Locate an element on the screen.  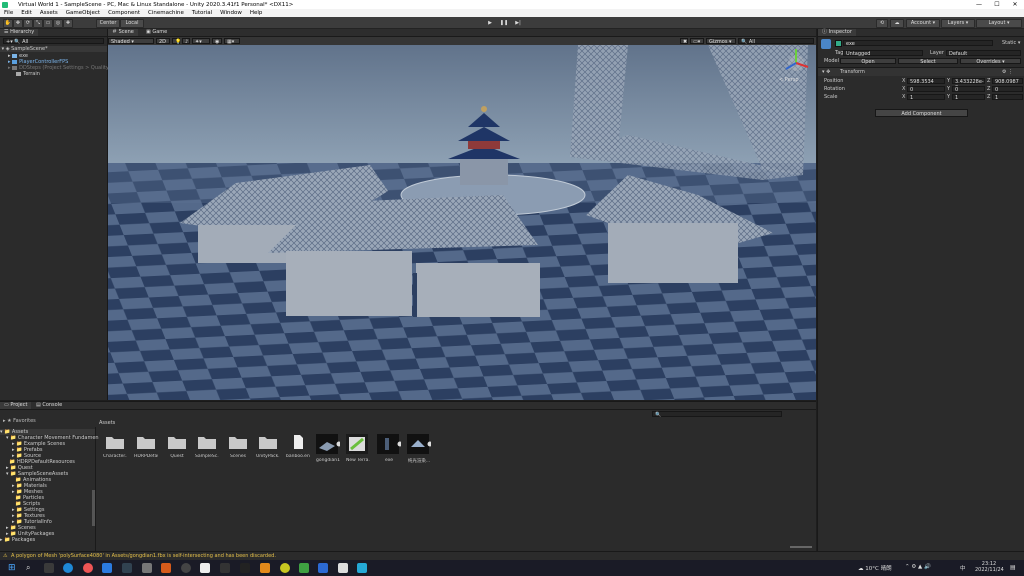
menu-tutorial: Tutorial is located at coordinates (202, 13).